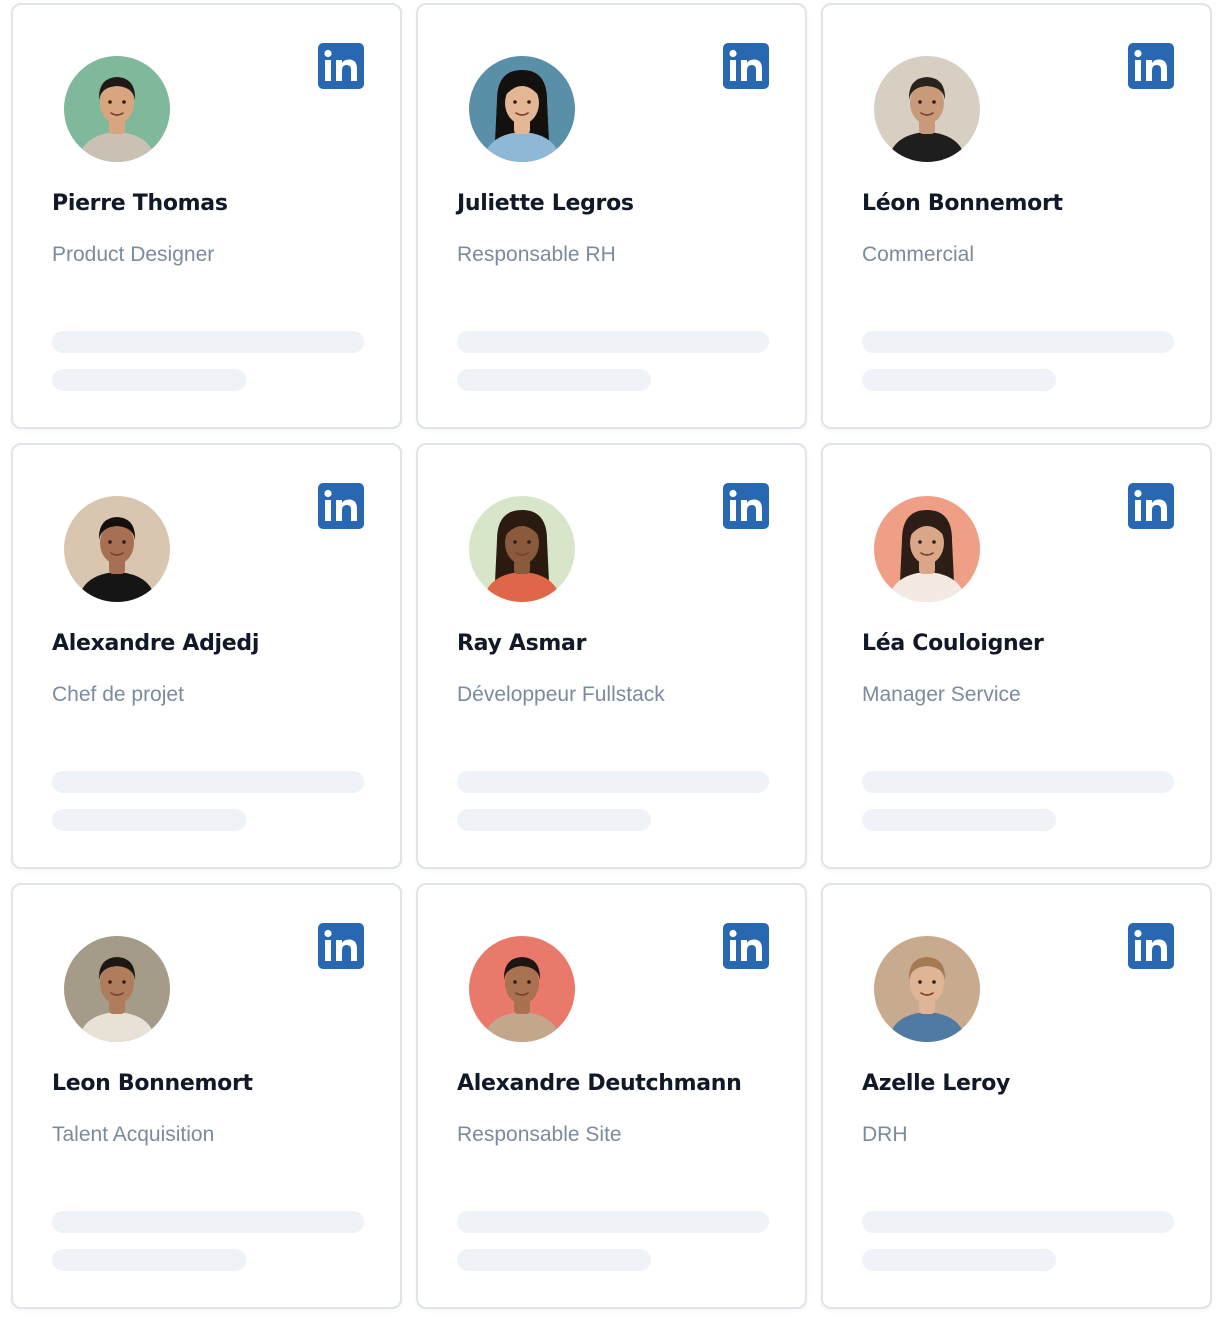  Describe the element at coordinates (953, 643) in the screenshot. I see `profile-name: Léa Couloigner` at that location.